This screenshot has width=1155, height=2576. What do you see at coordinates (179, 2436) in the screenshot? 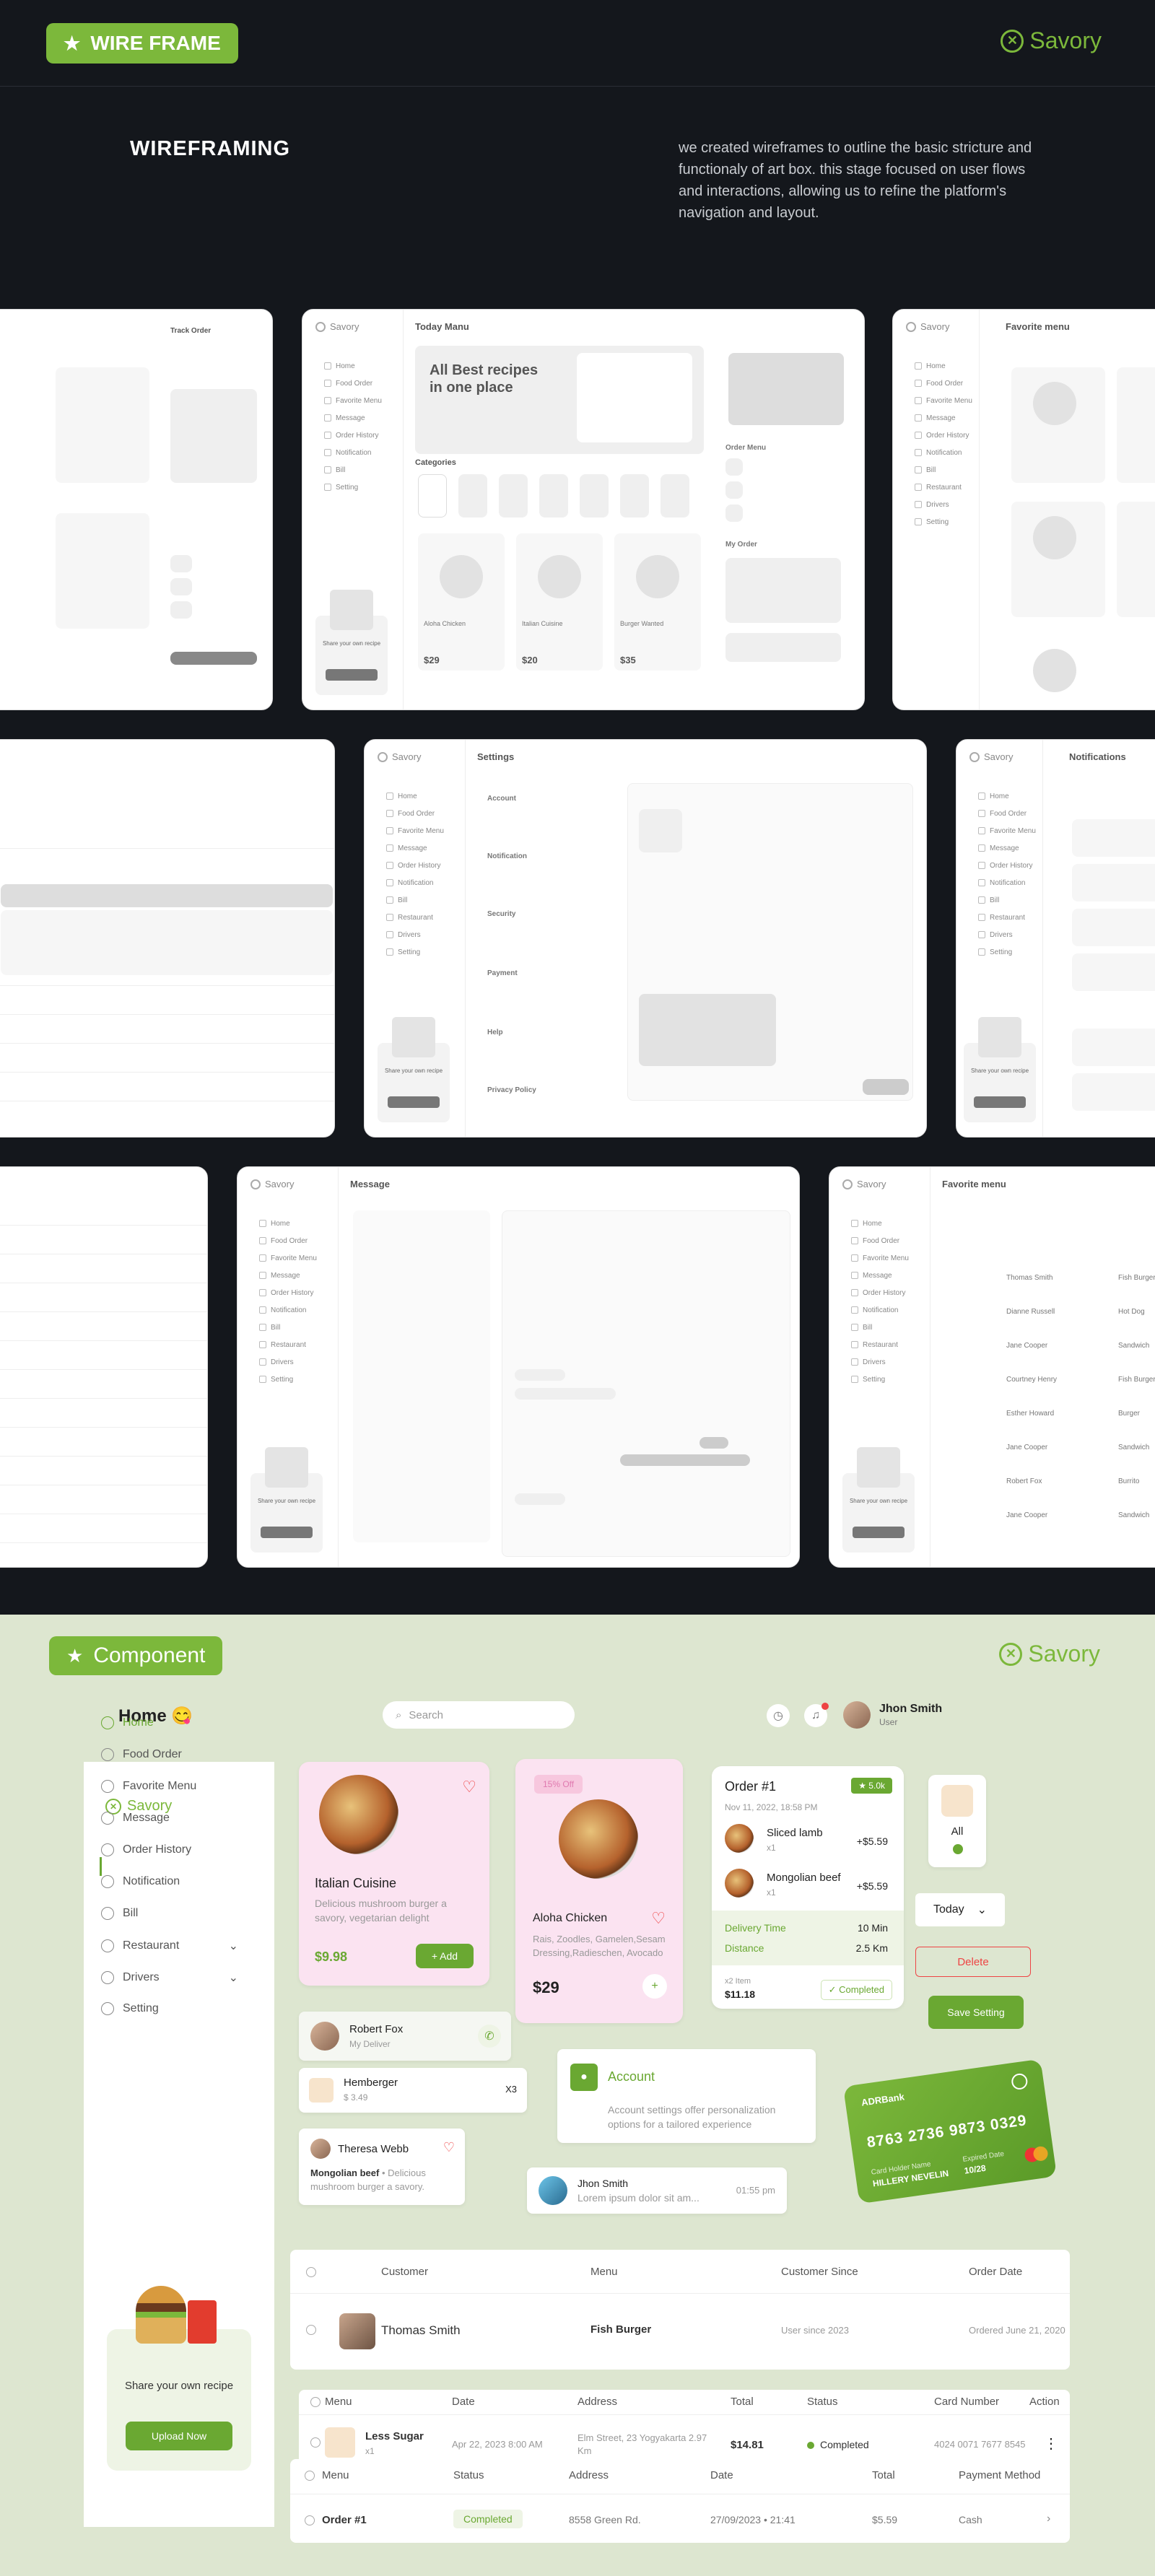
I see `upload-button: Upload Now` at bounding box center [179, 2436].